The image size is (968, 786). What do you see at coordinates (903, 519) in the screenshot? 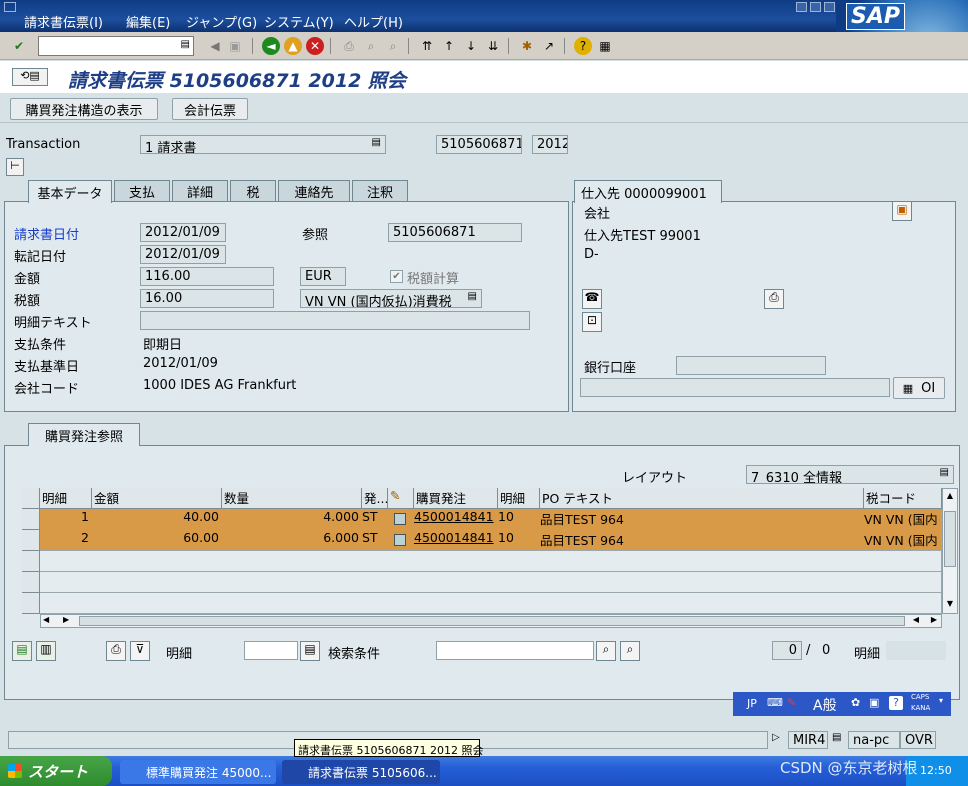
I see `cell-tax-code: VN VN (国内` at bounding box center [903, 519].